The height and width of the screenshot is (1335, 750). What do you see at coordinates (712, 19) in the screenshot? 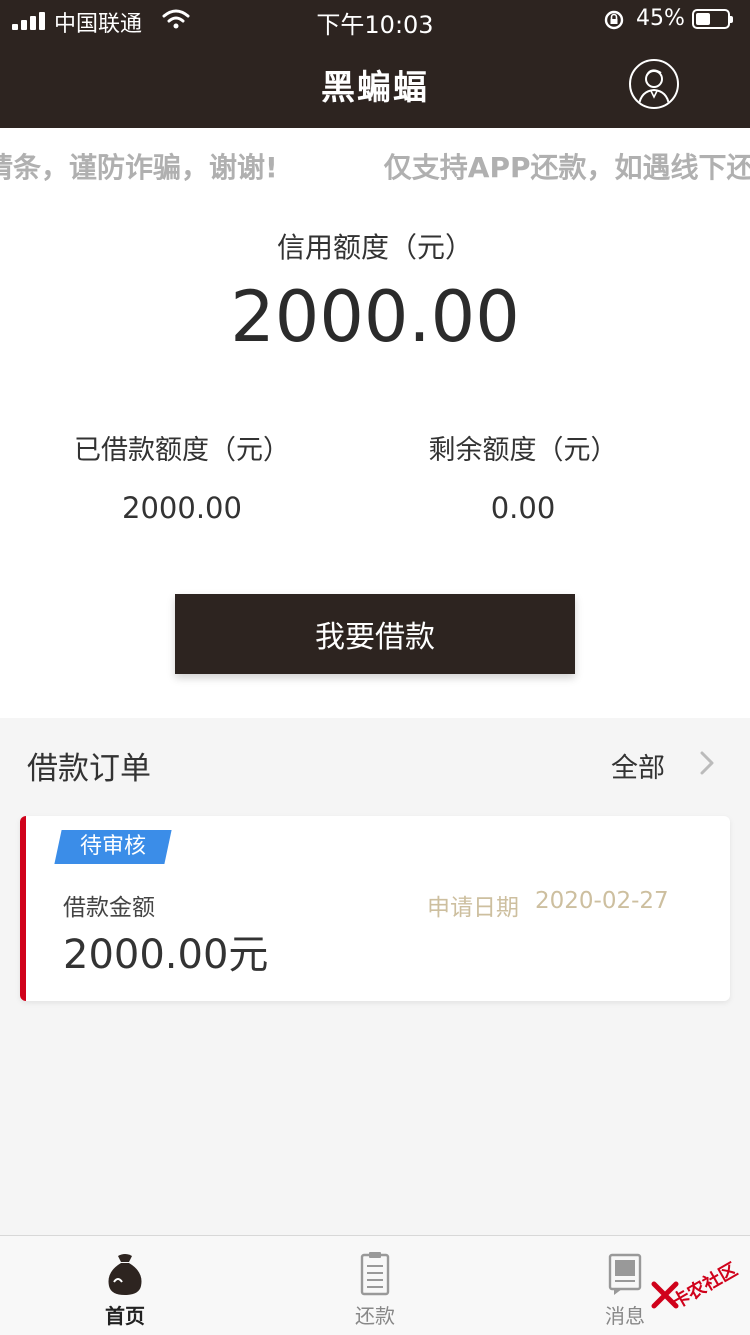
I see `battery-icon` at bounding box center [712, 19].